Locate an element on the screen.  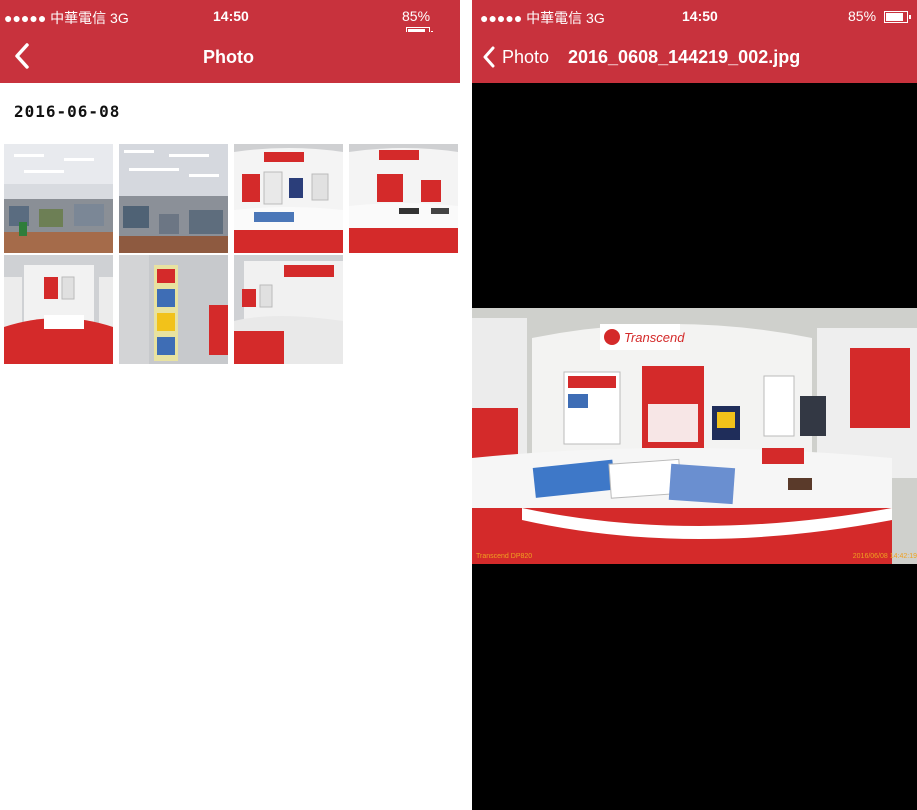
nav-bar: Photo is located at coordinates (230, 57).